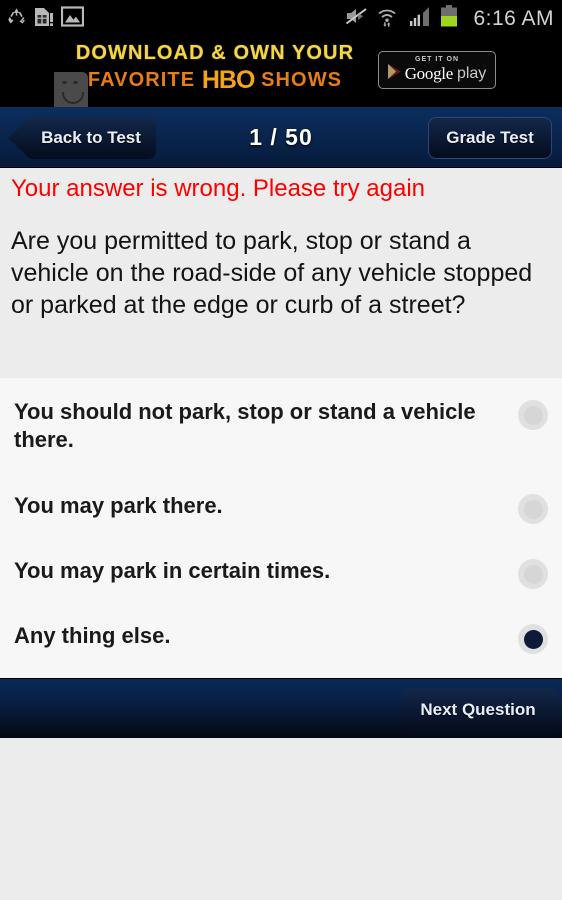  I want to click on status-bar-right-icons: 6:16 AM, so click(449, 18).